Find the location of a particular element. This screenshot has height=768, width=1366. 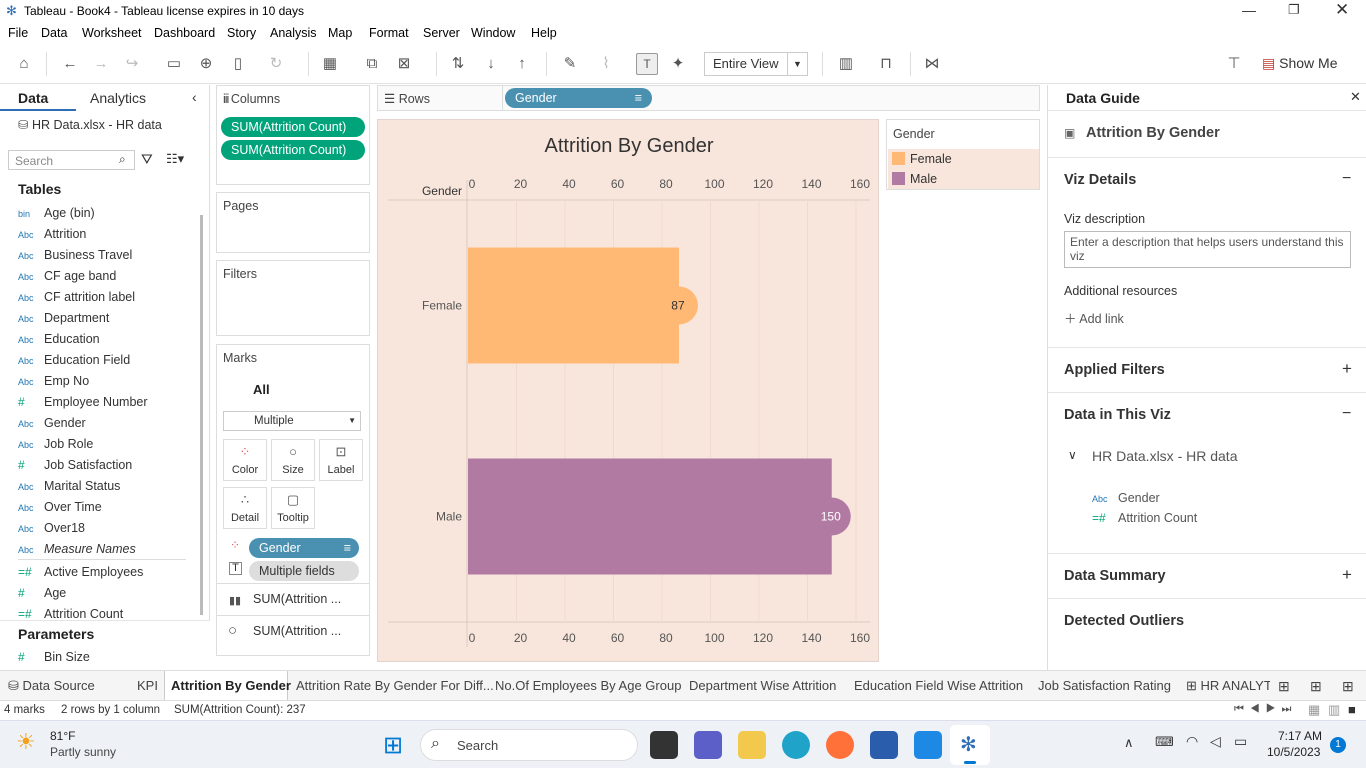

field-marital-status: Abc Marital Status is located at coordinates (69, 489).